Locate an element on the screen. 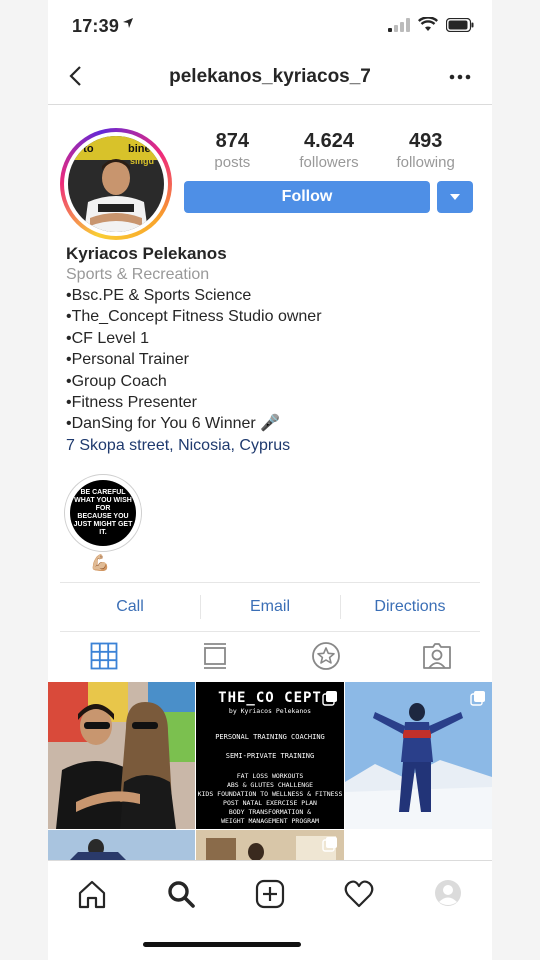  activity-heart-icon is located at coordinates (359, 894).